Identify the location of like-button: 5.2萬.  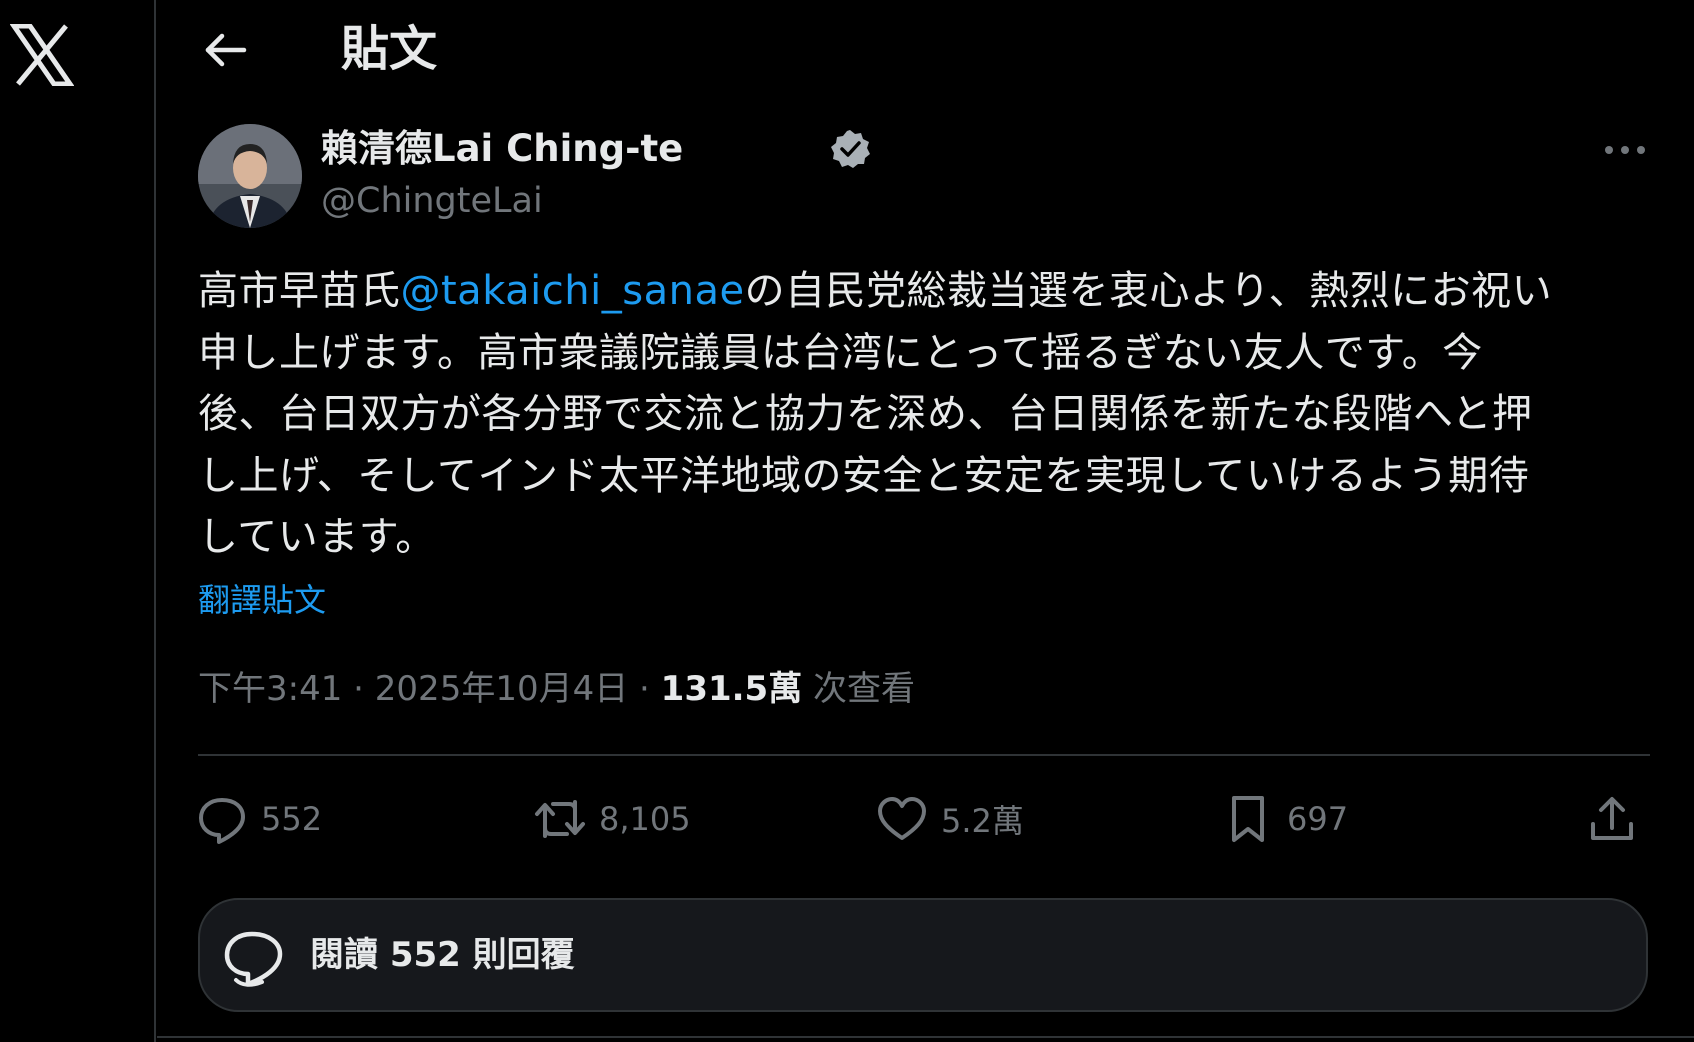
(949, 819).